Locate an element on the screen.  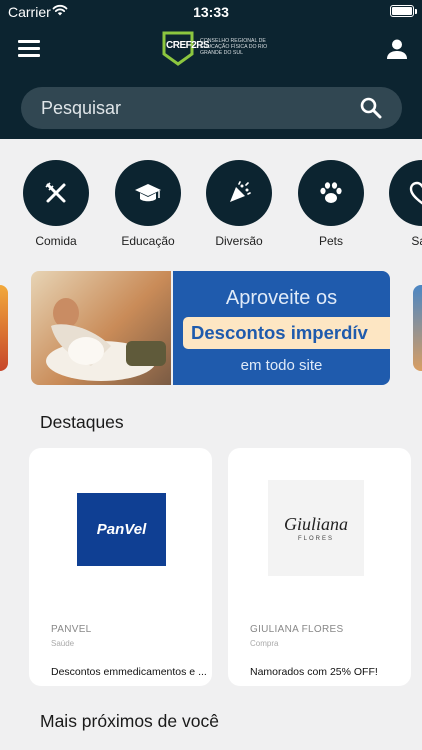
category-education: Educação is located at coordinates (148, 204).